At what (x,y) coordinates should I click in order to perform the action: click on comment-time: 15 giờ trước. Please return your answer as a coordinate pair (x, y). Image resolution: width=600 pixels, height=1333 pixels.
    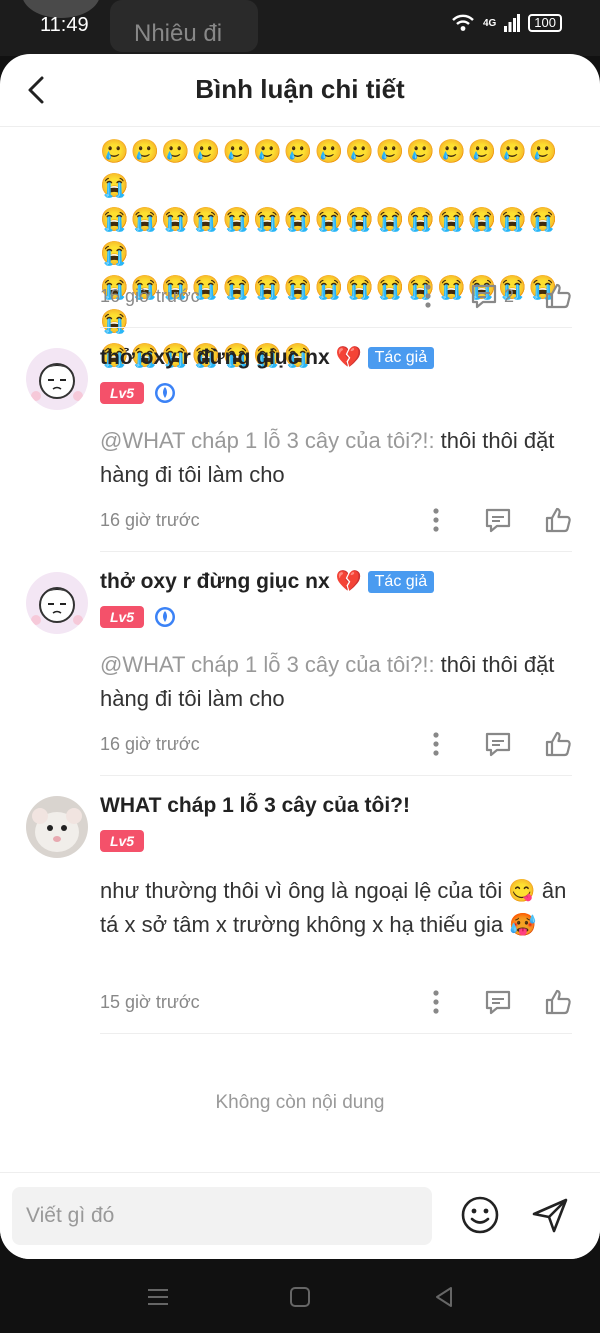
    Looking at the image, I should click on (150, 1002).